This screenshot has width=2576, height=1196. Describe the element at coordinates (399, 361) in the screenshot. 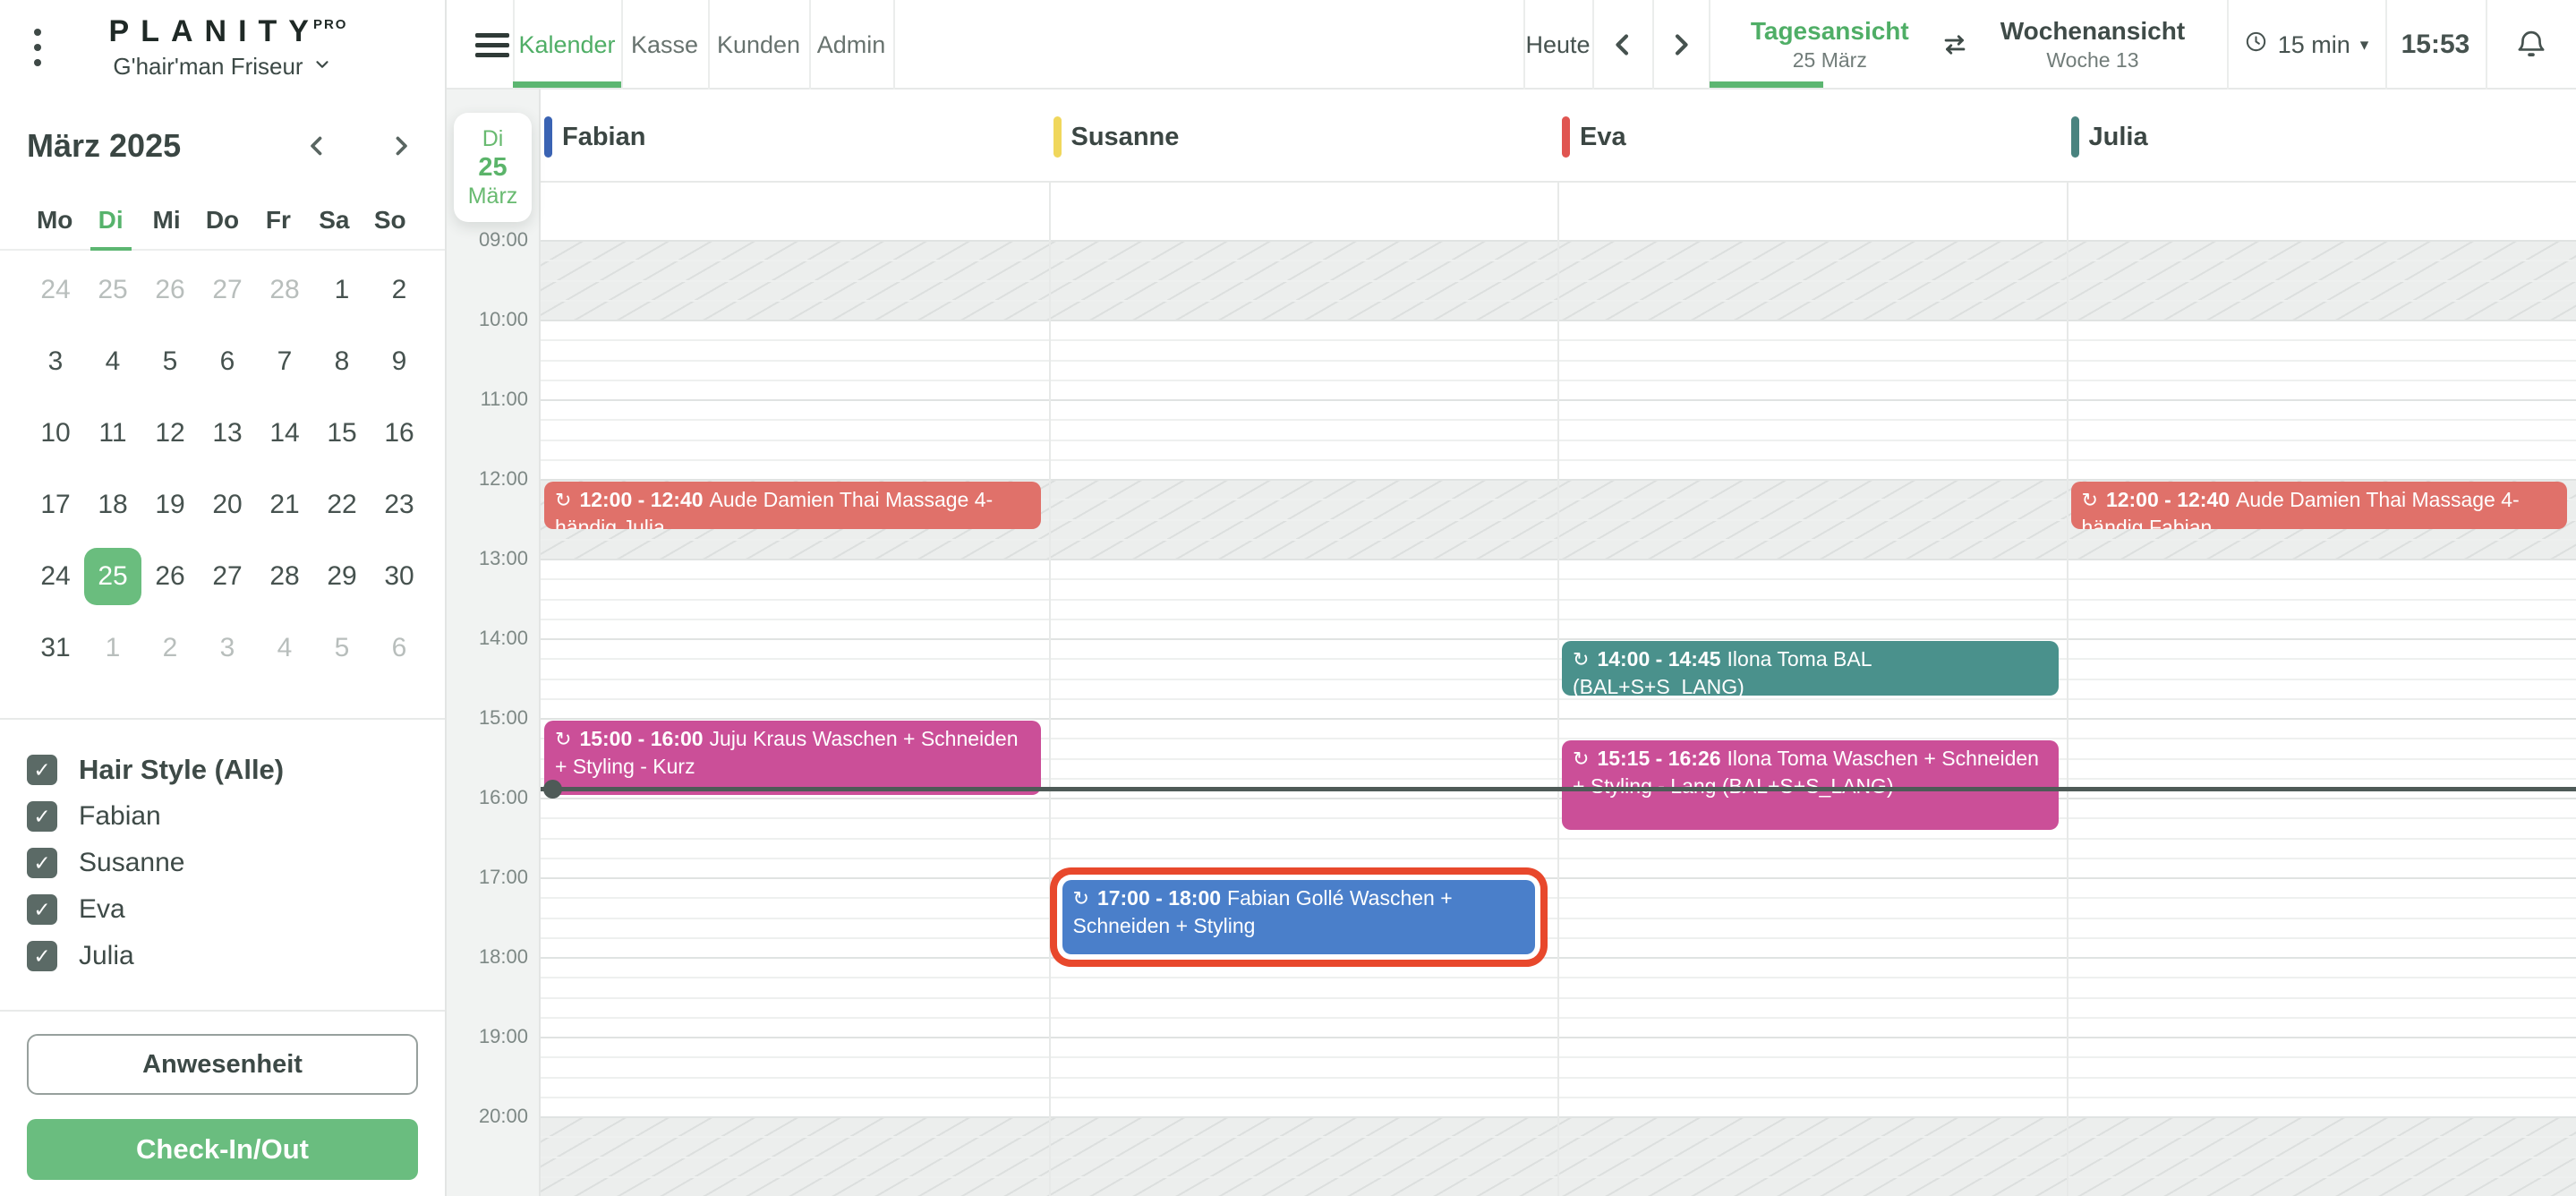

I see `mini-calendar-day: 9` at that location.